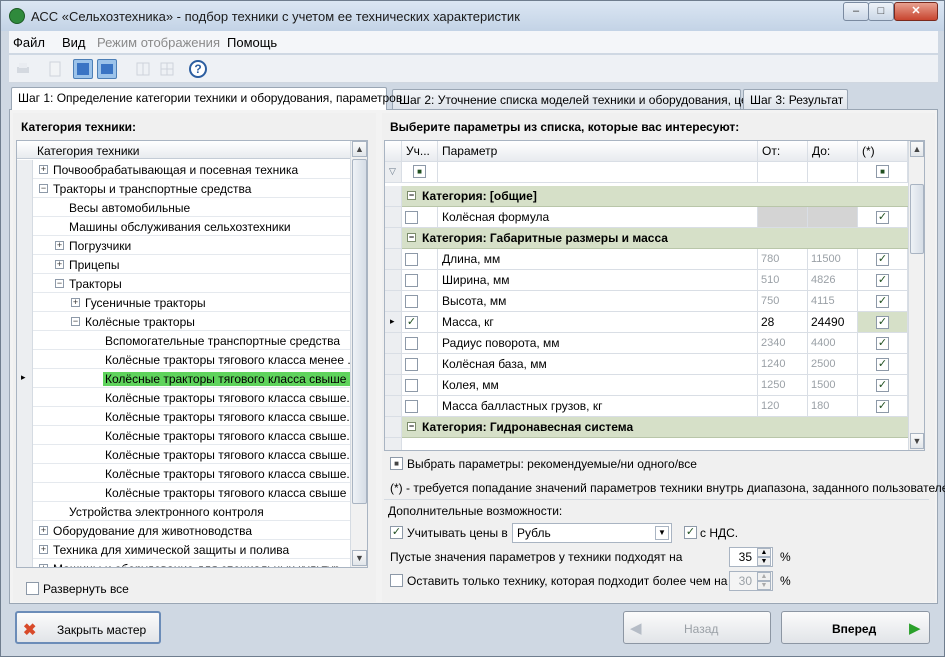  What do you see at coordinates (917, 219) in the screenshot?
I see `grid-scroll-thumb` at bounding box center [917, 219].